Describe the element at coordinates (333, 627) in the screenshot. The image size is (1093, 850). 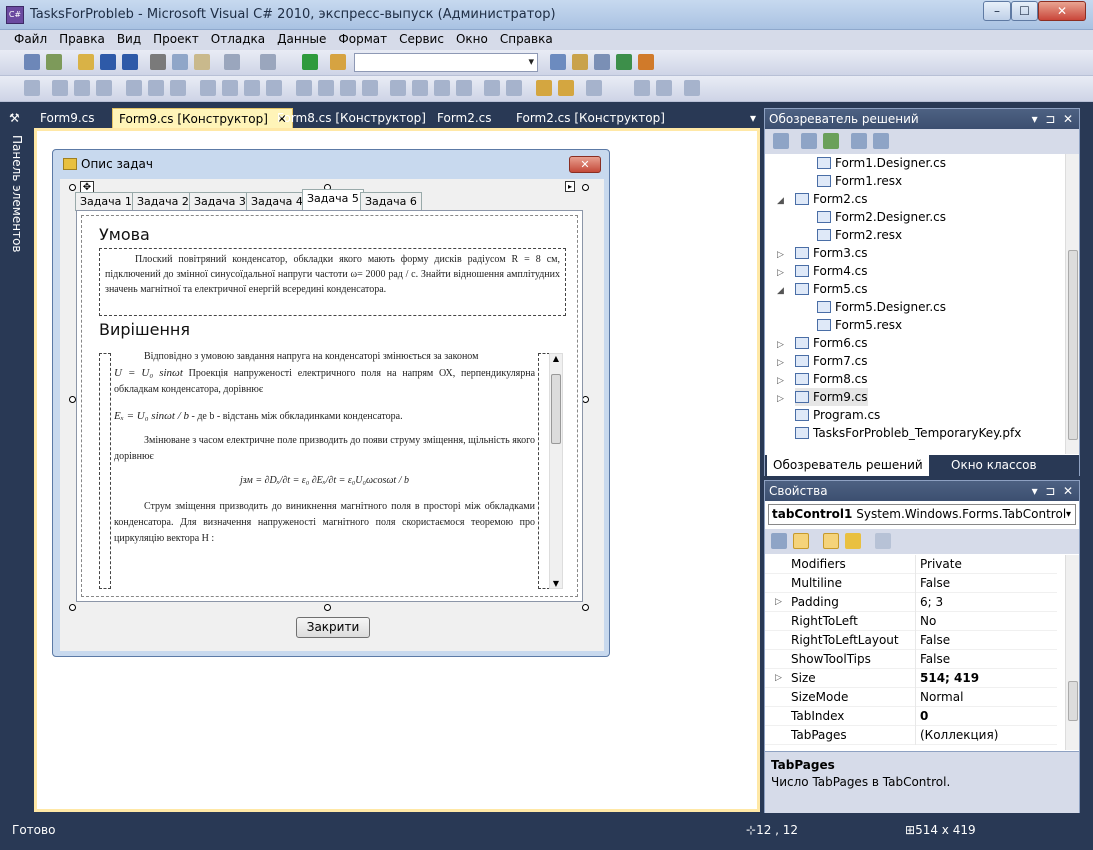
I see `close-form-button: Закрити` at that location.